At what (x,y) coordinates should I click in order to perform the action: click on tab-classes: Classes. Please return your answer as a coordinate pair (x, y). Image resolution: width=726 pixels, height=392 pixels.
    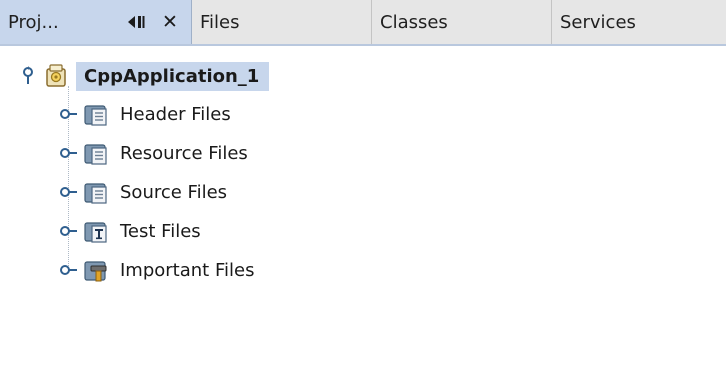
    Looking at the image, I should click on (462, 22).